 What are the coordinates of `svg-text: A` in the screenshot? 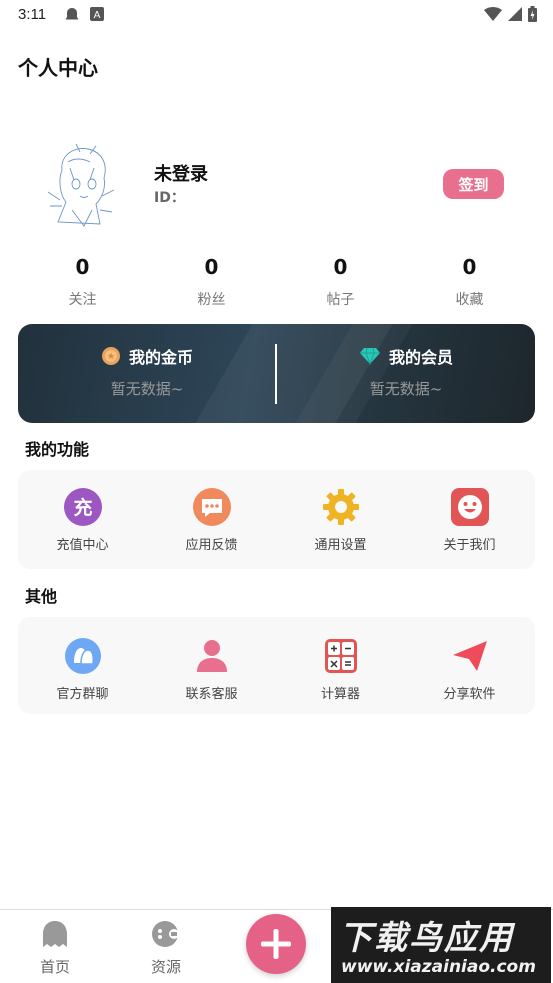 It's located at (97, 15).